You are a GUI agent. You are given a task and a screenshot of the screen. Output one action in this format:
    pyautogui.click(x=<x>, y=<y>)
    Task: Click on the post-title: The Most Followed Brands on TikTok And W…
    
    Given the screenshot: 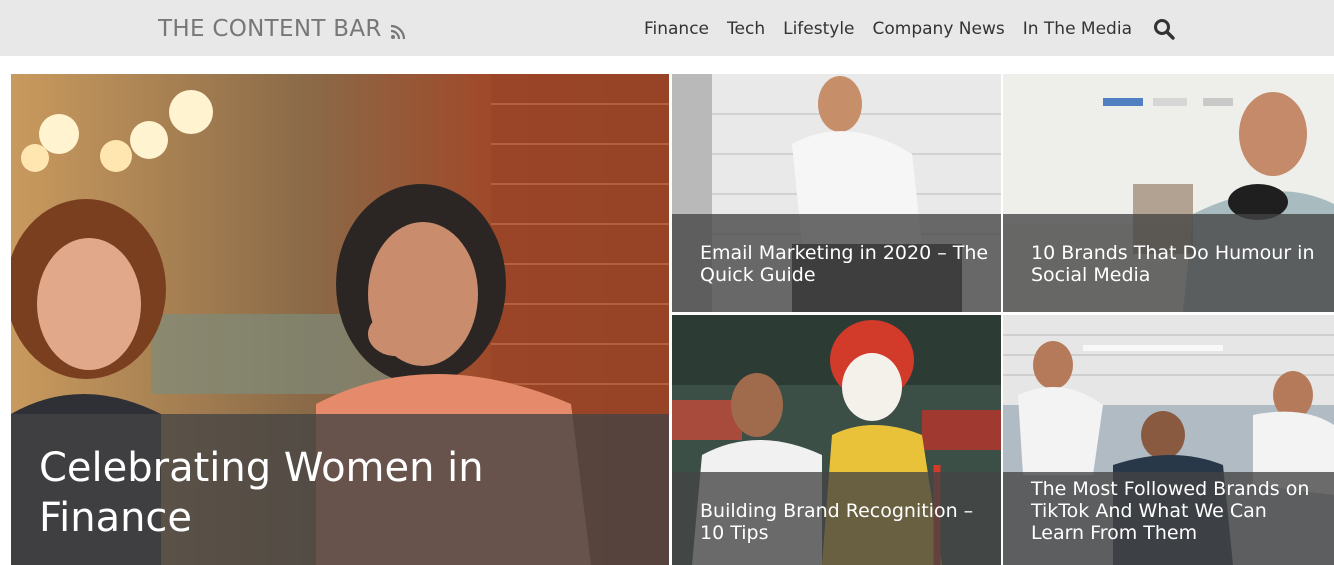 What is the action you would take?
    pyautogui.click(x=1176, y=511)
    